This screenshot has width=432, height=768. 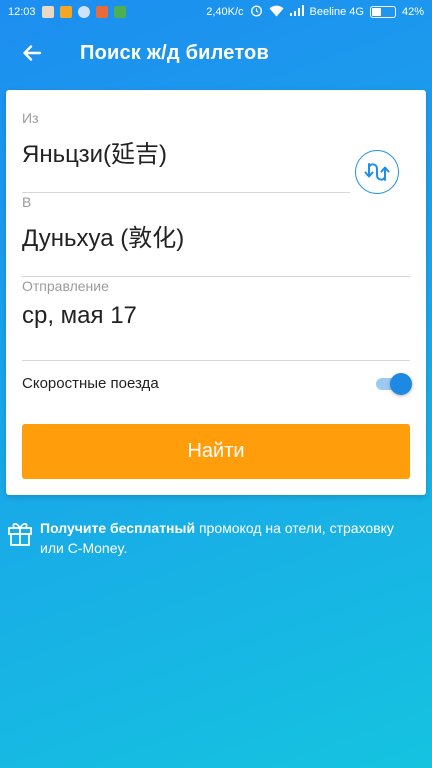 I want to click on alarm-icon, so click(x=256, y=12).